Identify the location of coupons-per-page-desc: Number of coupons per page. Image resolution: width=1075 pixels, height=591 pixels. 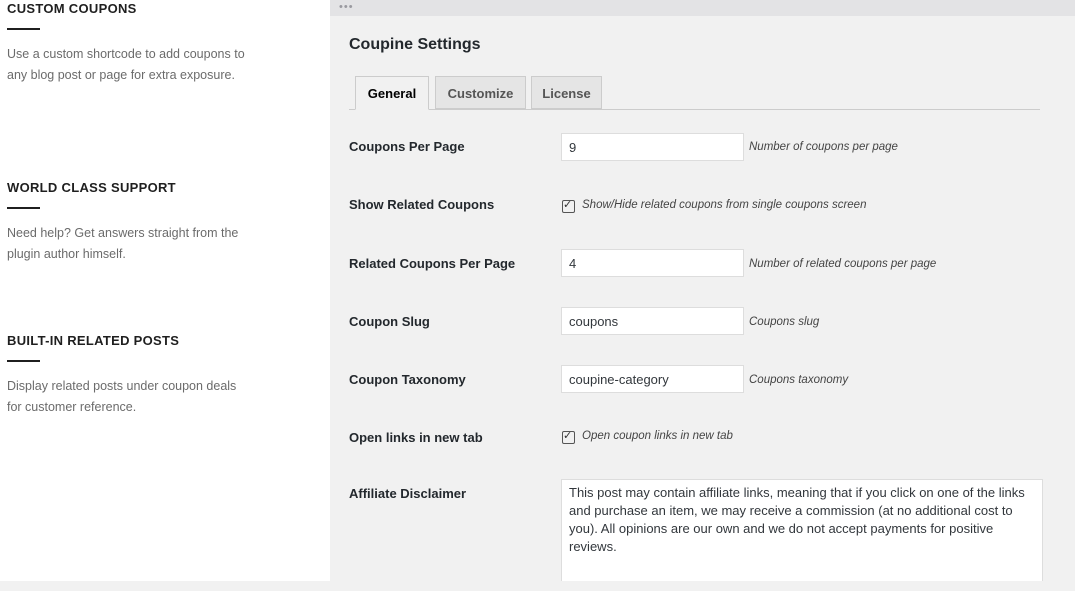
(823, 147).